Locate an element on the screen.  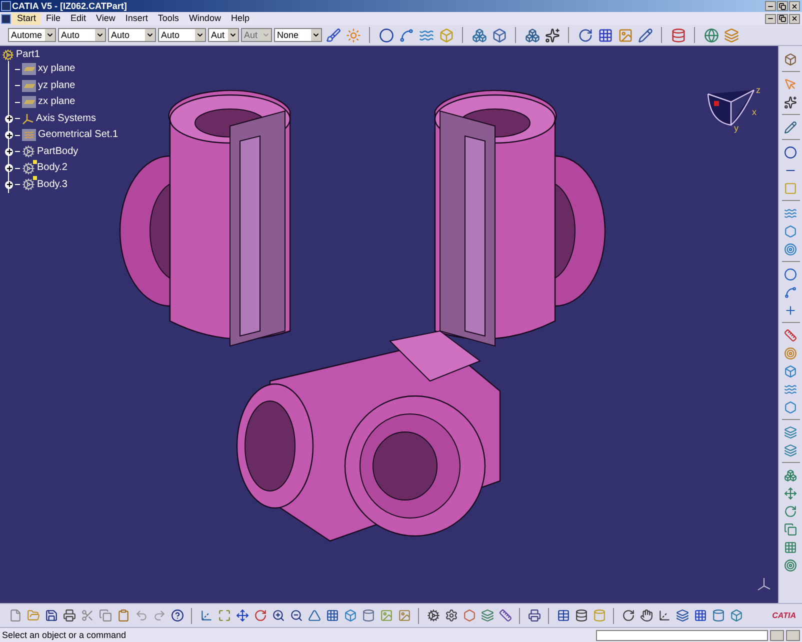
window-title: CATIA V5 - [IZ062.CATPart] is located at coordinates (69, 6).